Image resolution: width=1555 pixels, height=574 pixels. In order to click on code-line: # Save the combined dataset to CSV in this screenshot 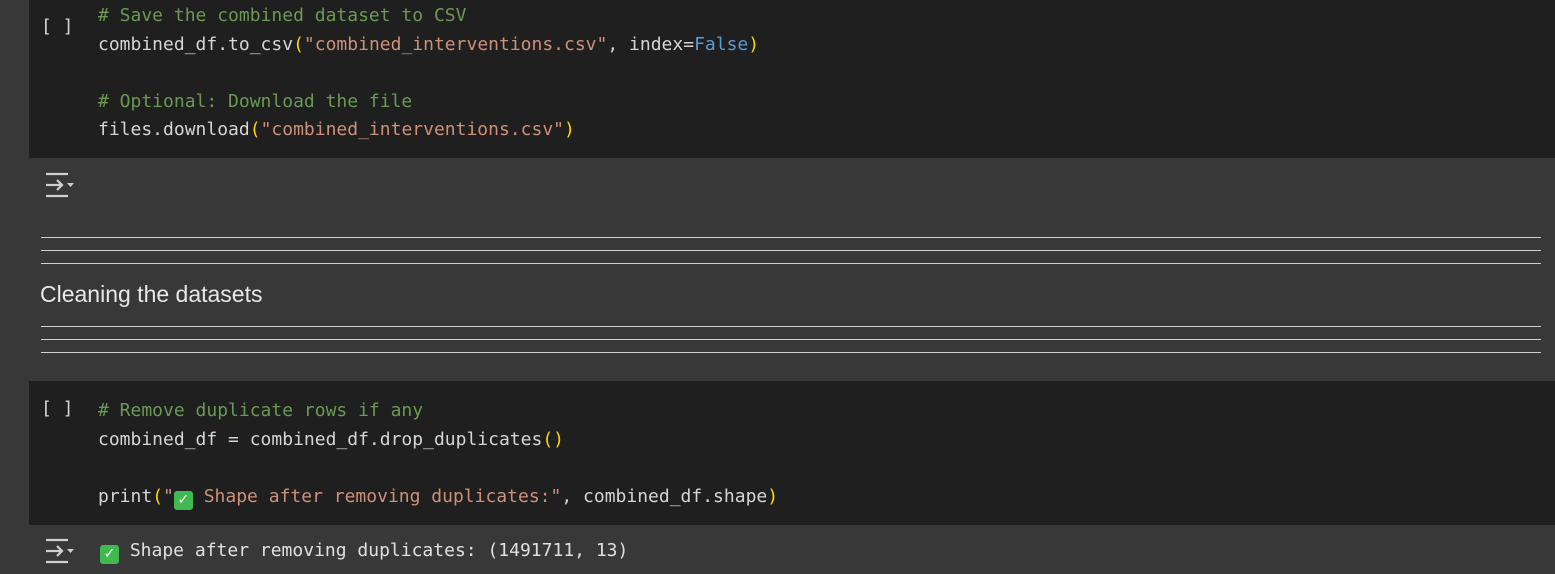, I will do `click(428, 16)`.